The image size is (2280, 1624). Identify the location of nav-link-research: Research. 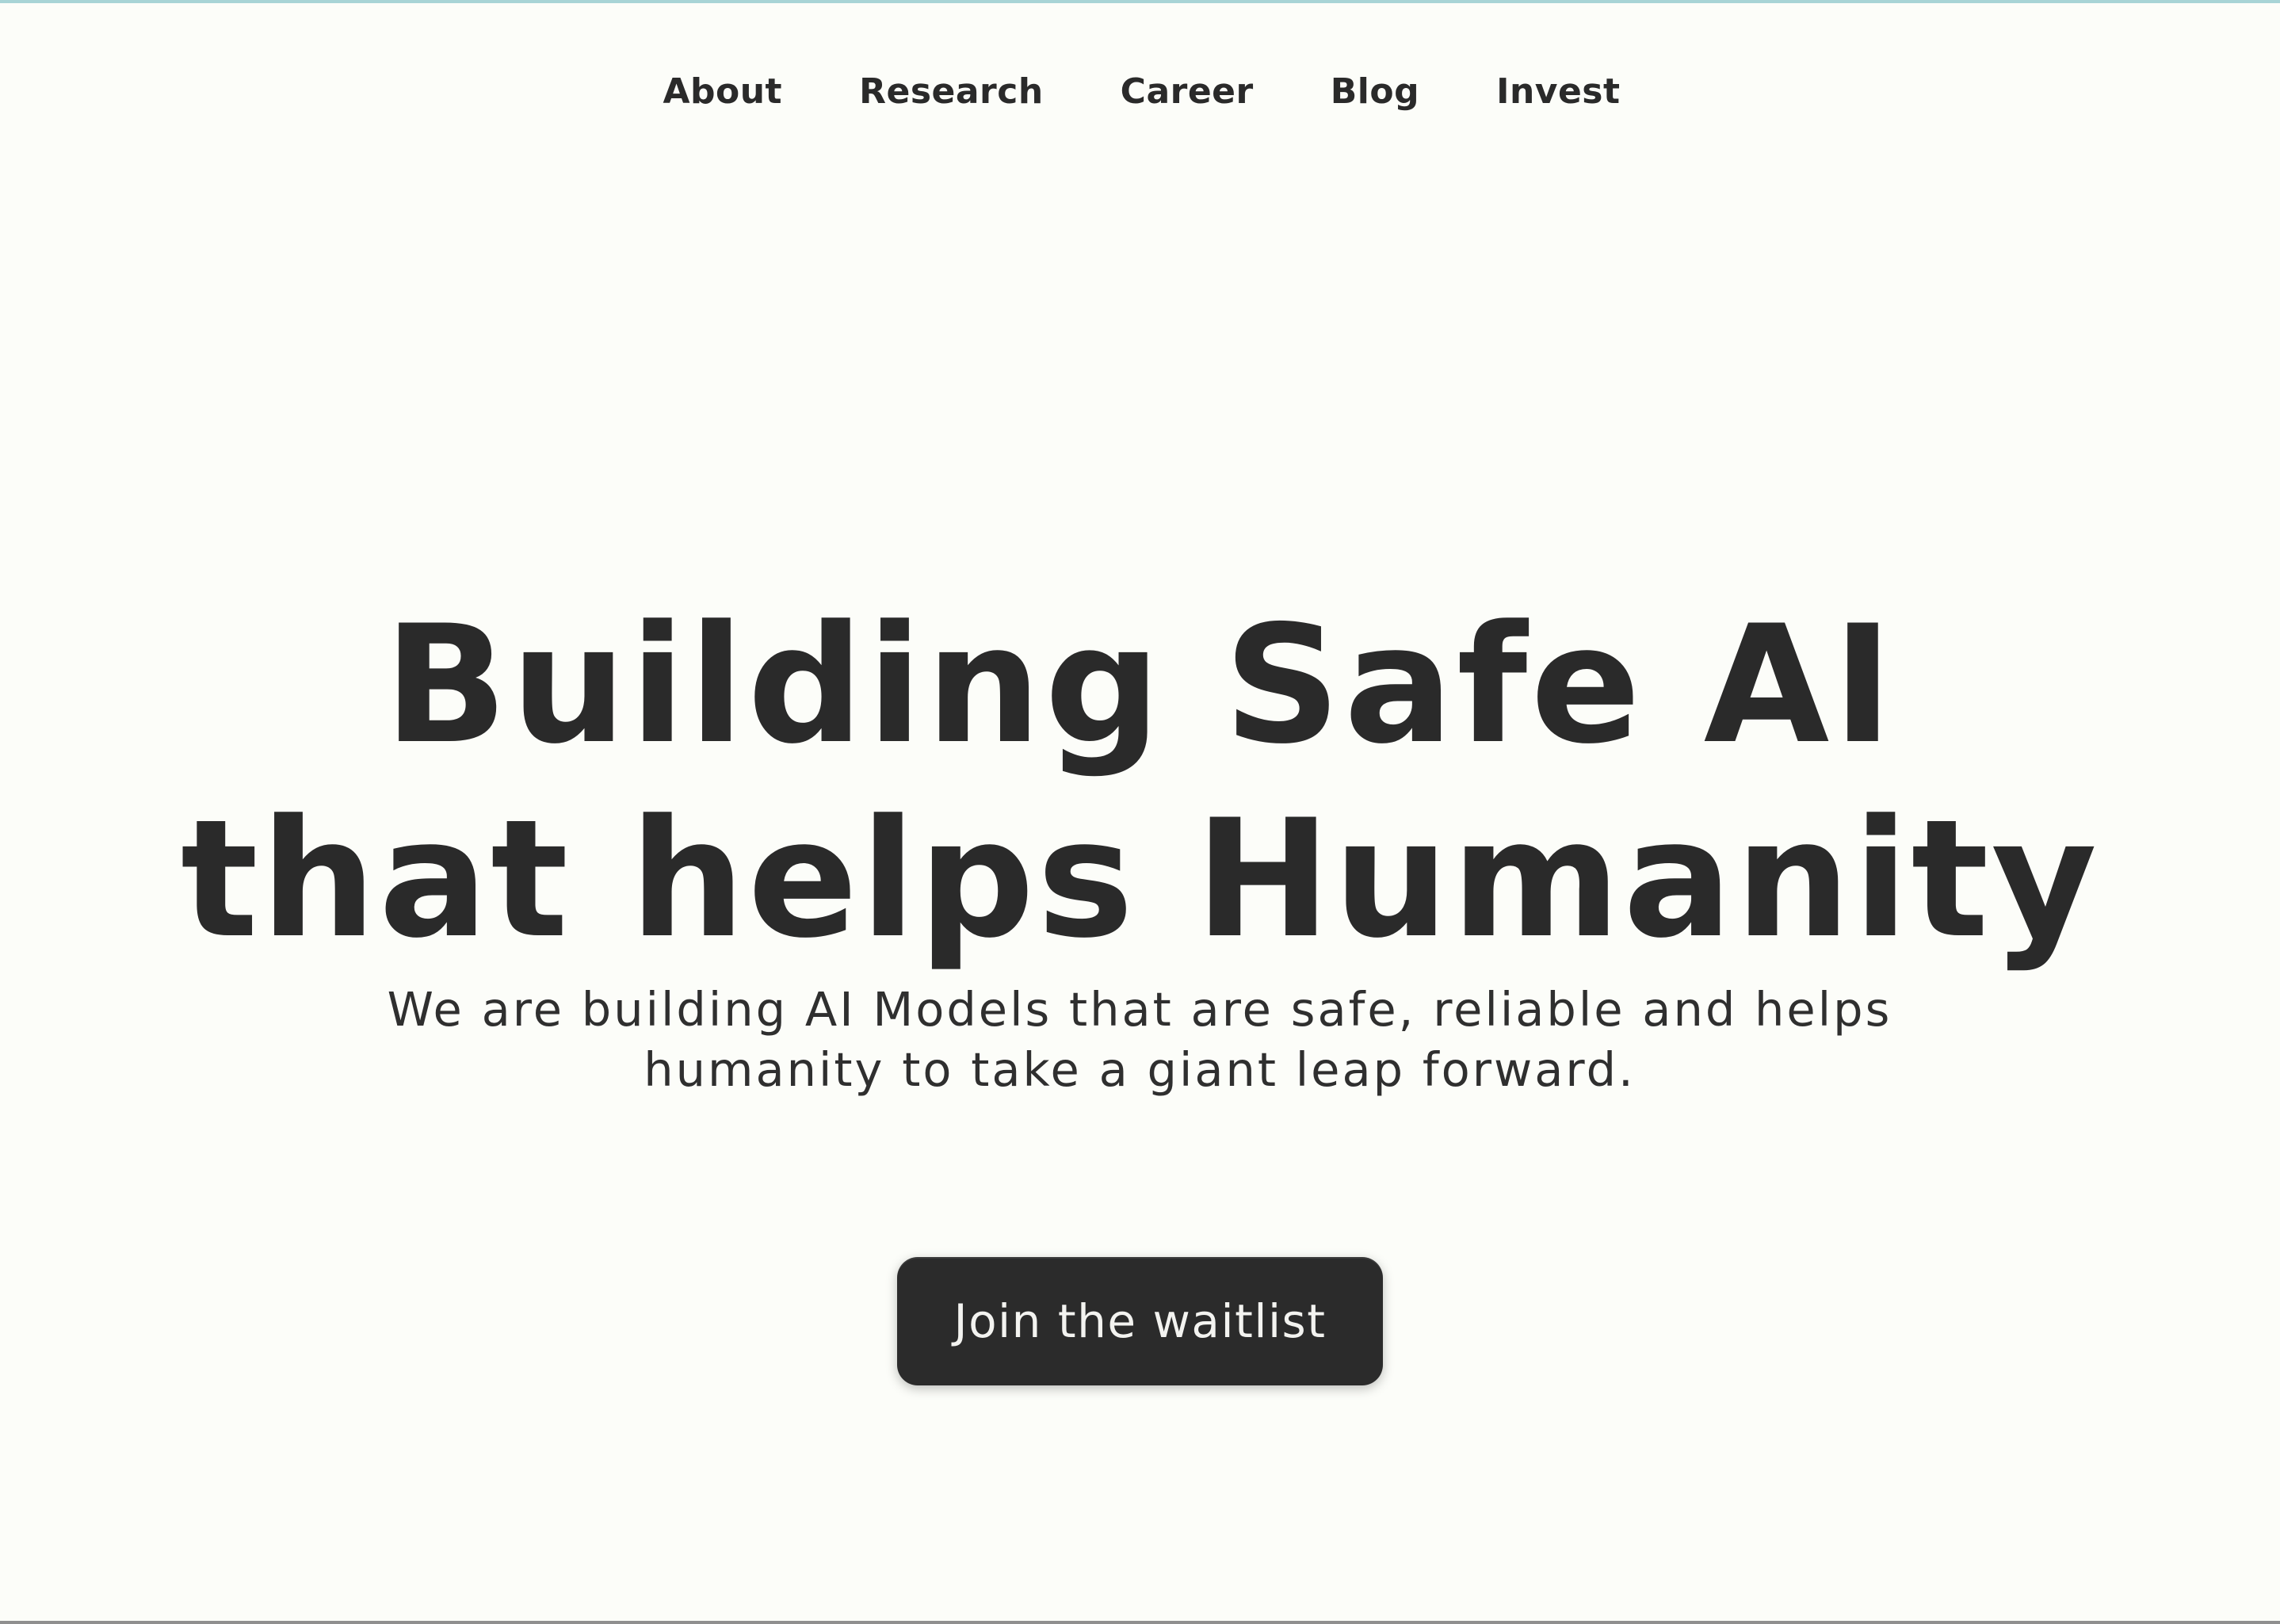
(951, 92).